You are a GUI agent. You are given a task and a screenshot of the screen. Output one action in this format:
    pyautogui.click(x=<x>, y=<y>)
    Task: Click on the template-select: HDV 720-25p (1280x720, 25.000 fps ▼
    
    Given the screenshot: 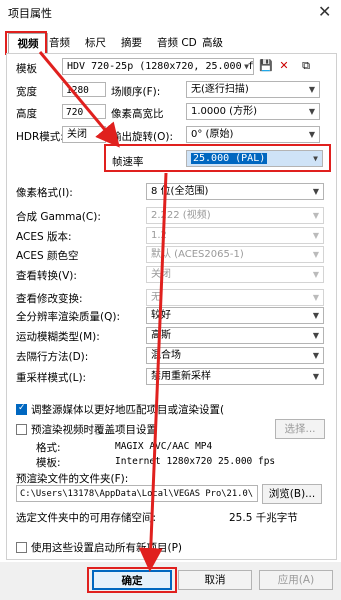 What is the action you would take?
    pyautogui.click(x=158, y=66)
    